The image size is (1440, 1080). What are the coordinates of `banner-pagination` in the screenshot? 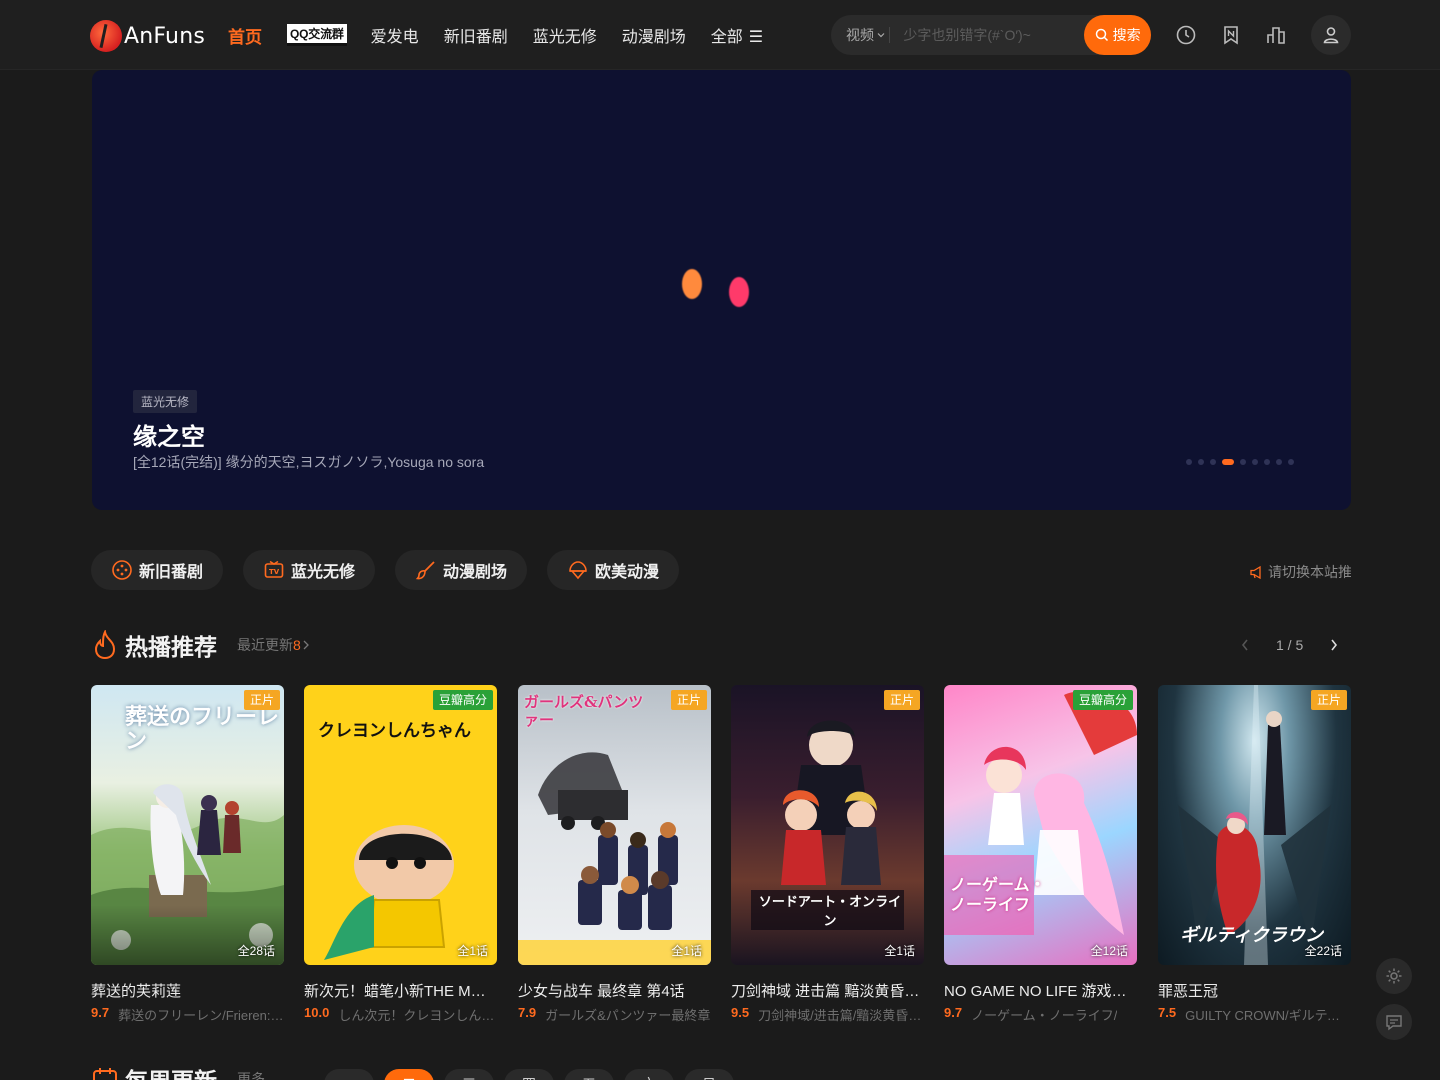 It's located at (1243, 462).